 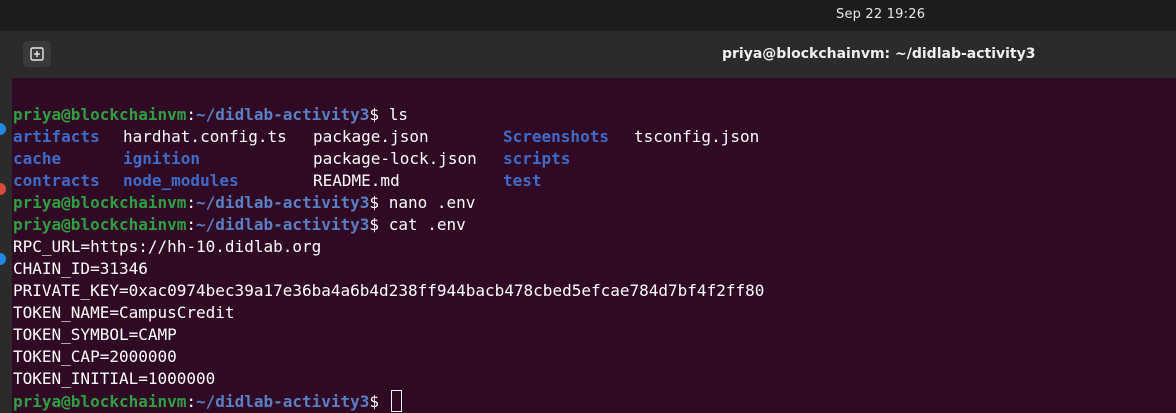 I want to click on ls-directory-entry: test, so click(x=522, y=180).